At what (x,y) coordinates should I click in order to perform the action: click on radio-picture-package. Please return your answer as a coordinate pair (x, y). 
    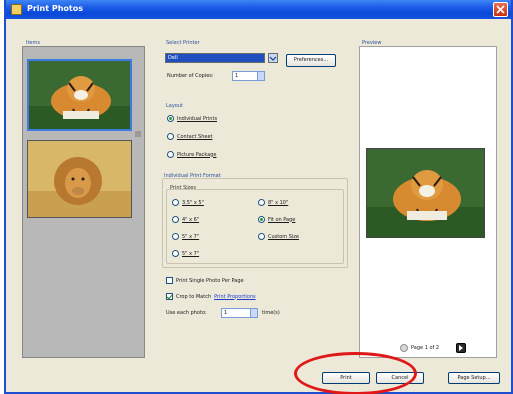
    Looking at the image, I should click on (170, 154).